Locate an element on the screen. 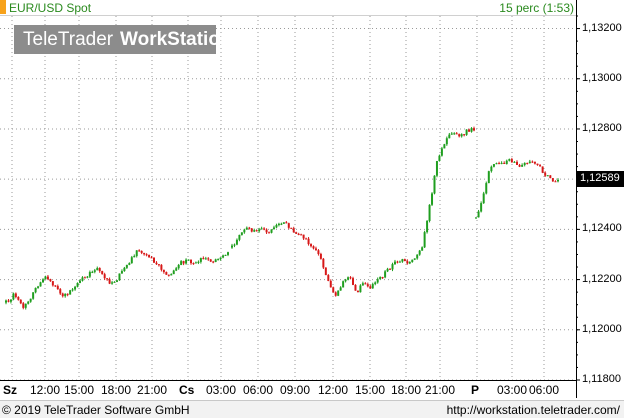  teletrader-logo: TeleTrader WorkStation is located at coordinates (123, 39).